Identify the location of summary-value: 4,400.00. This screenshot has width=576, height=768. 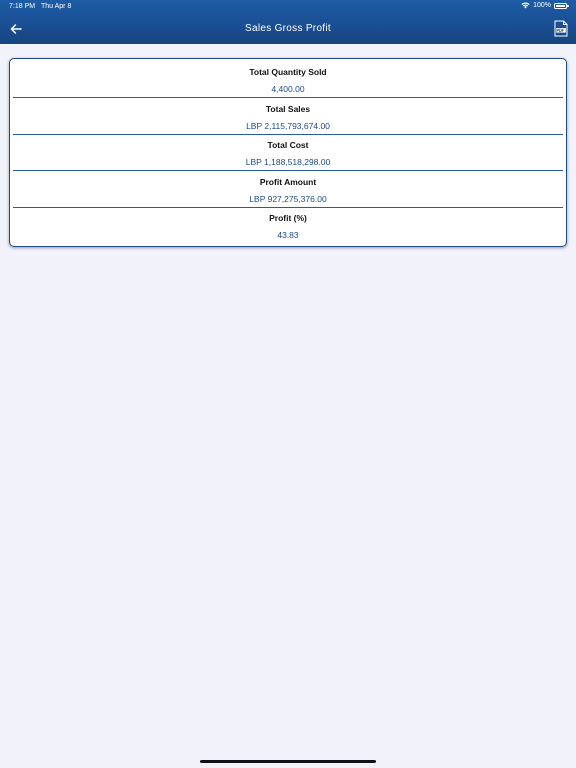
(288, 89).